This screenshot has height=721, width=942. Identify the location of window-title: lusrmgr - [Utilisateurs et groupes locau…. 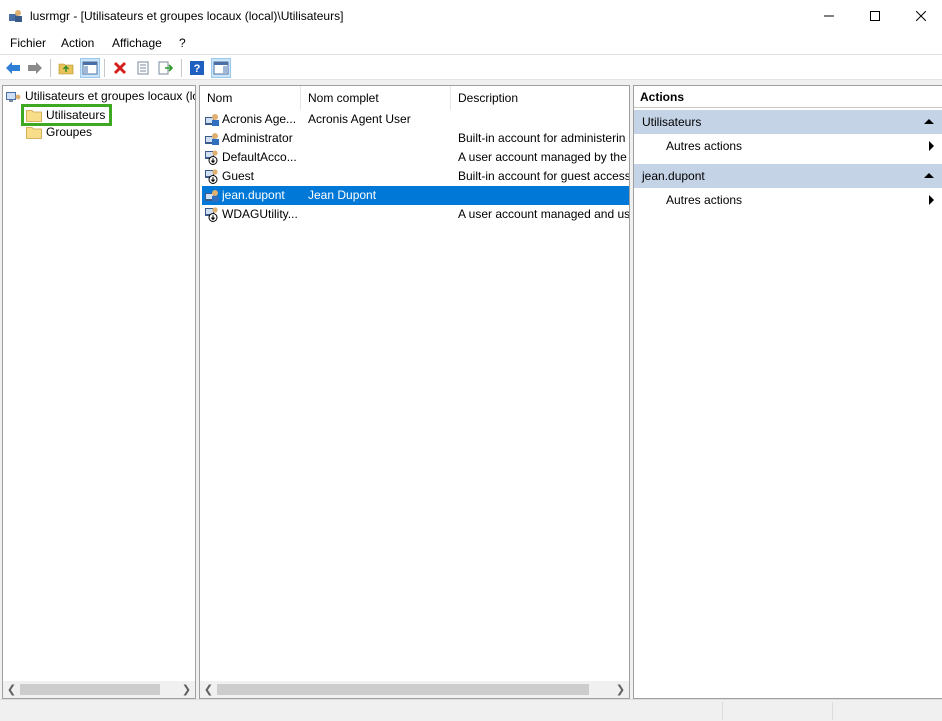
(187, 16).